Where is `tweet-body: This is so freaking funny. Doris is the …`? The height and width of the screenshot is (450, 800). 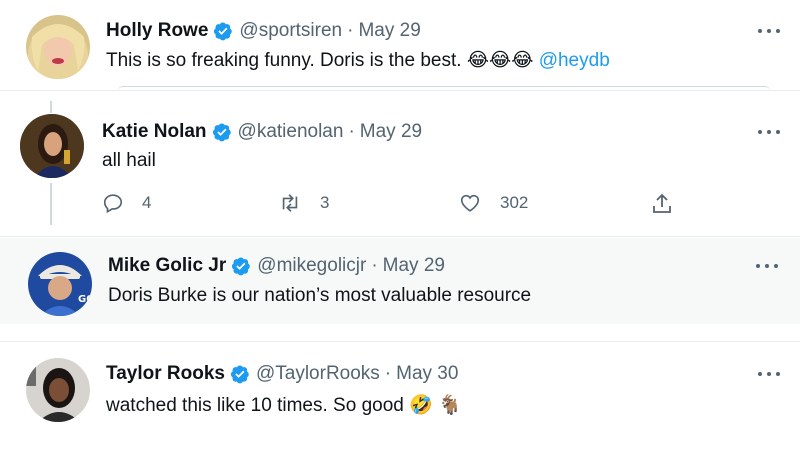
tweet-body: This is so freaking funny. Doris is the … is located at coordinates (284, 60).